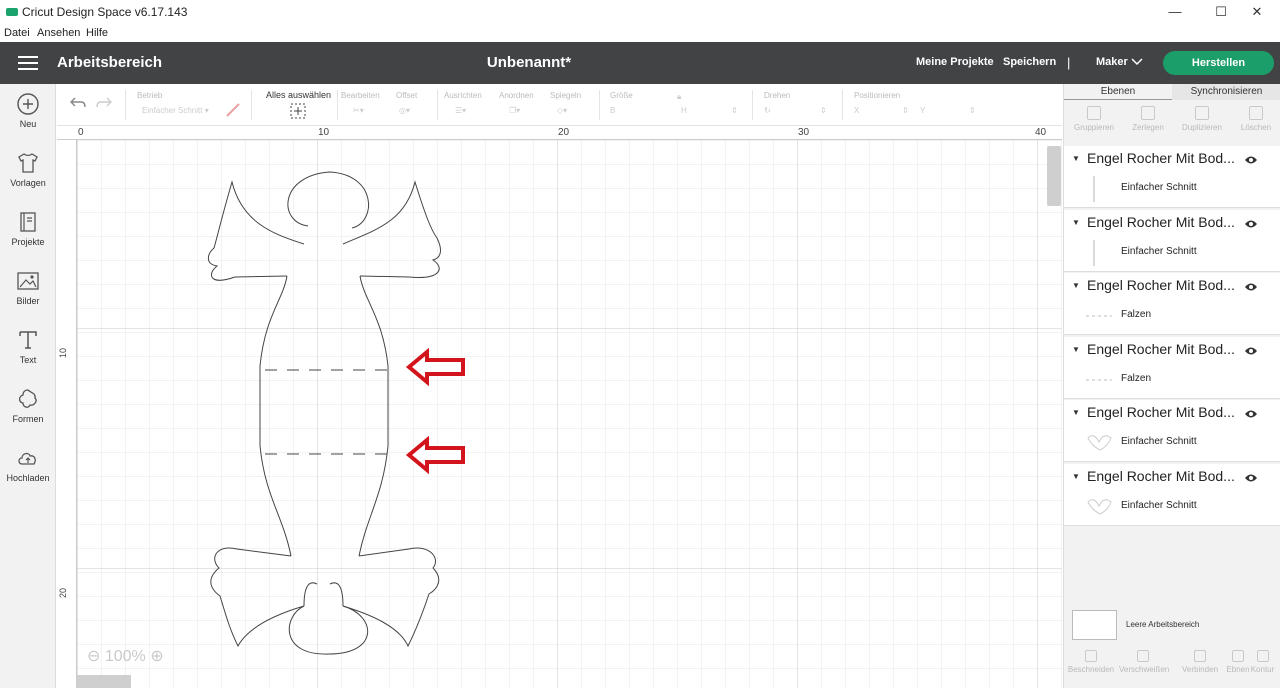 The width and height of the screenshot is (1280, 688). What do you see at coordinates (1144, 662) in the screenshot?
I see `weld-button: Verschweißen` at bounding box center [1144, 662].